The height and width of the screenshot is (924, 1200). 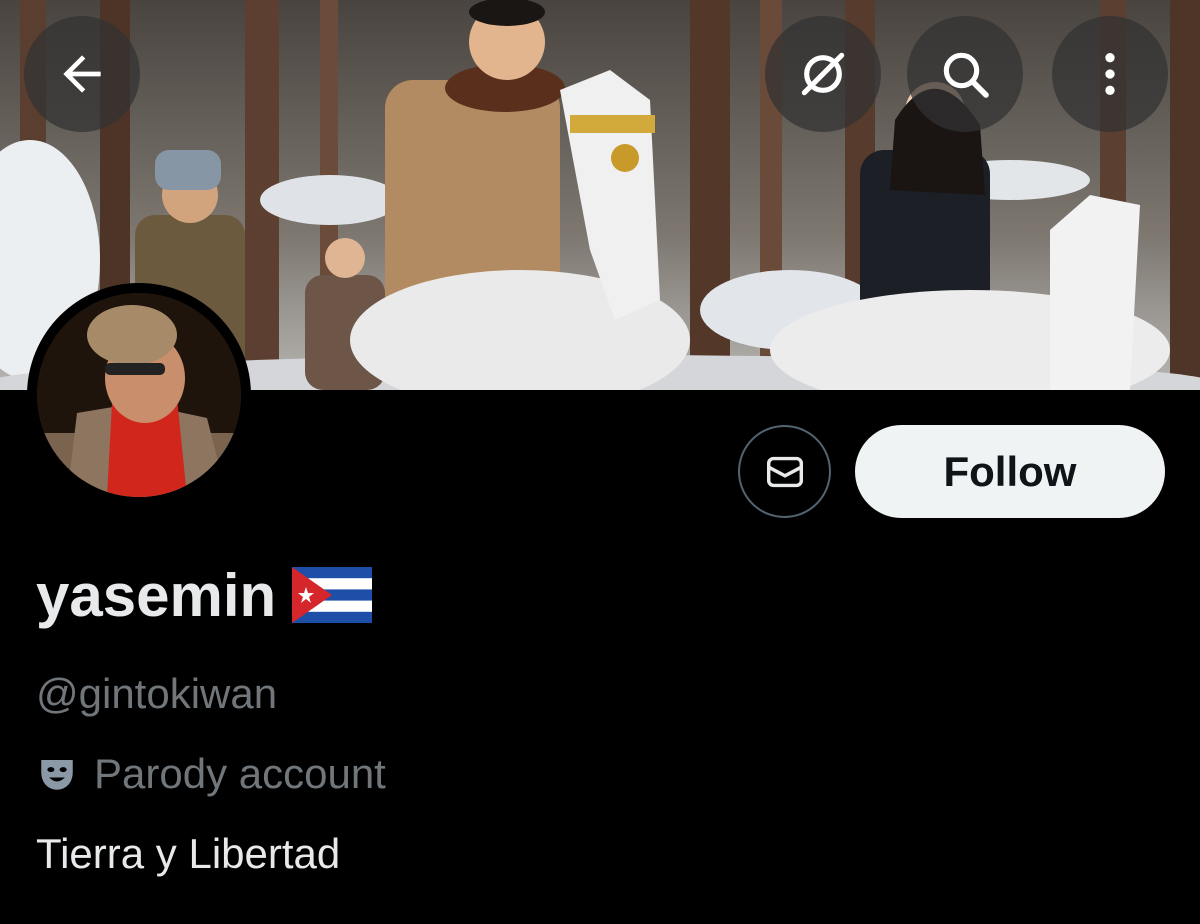 What do you see at coordinates (1010, 471) in the screenshot?
I see `follow-button: Follow` at bounding box center [1010, 471].